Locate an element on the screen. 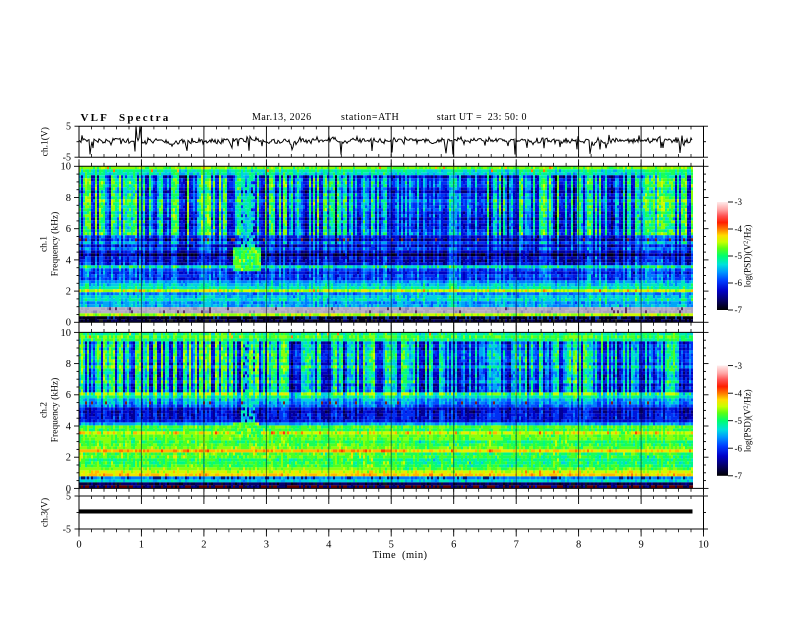 This screenshot has width=792, height=617. svg-text: Time (min) is located at coordinates (400, 555).